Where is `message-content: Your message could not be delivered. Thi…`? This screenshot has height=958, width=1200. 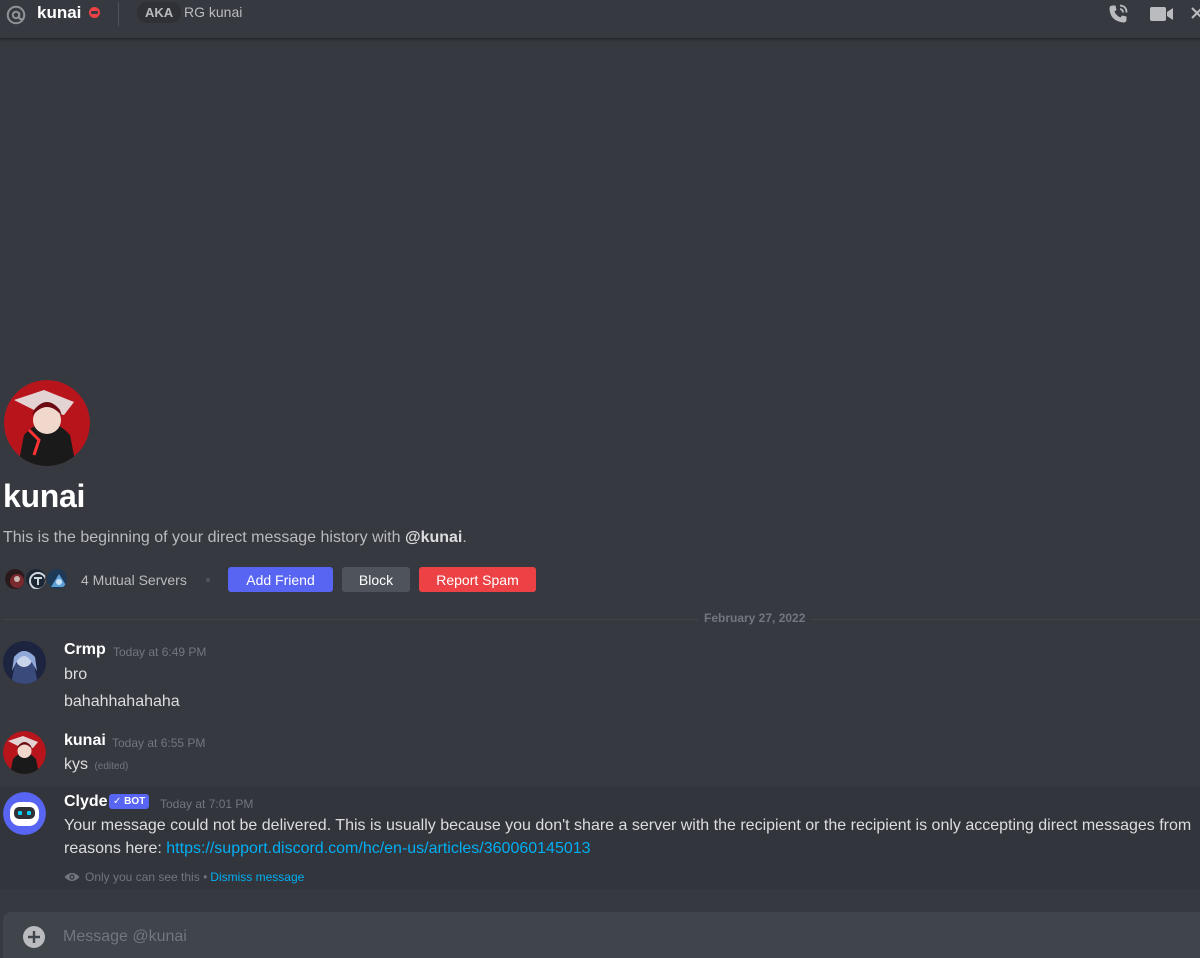
message-content: Your message could not be delivered. Thi… is located at coordinates (628, 825).